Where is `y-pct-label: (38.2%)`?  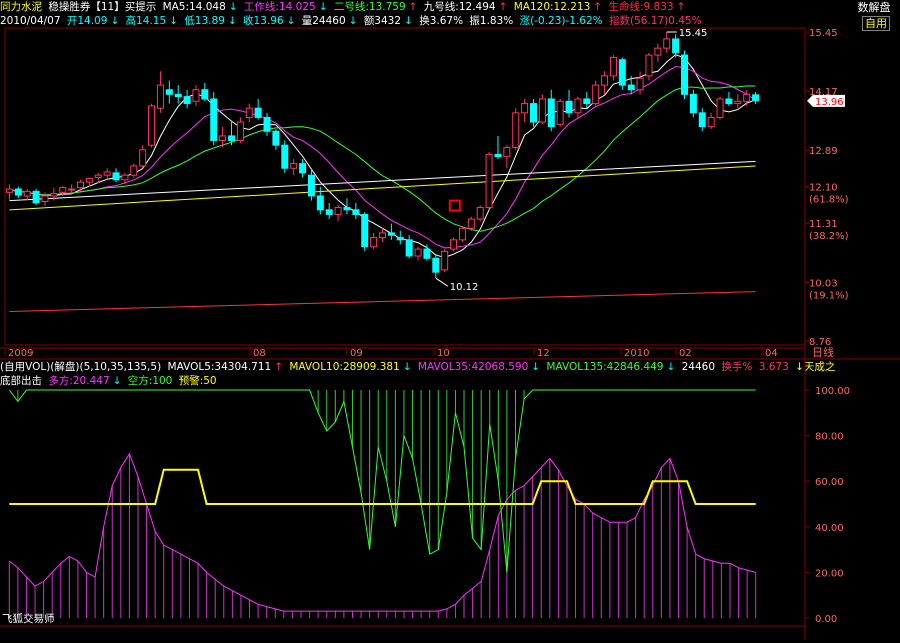
y-pct-label: (38.2%) is located at coordinates (829, 236).